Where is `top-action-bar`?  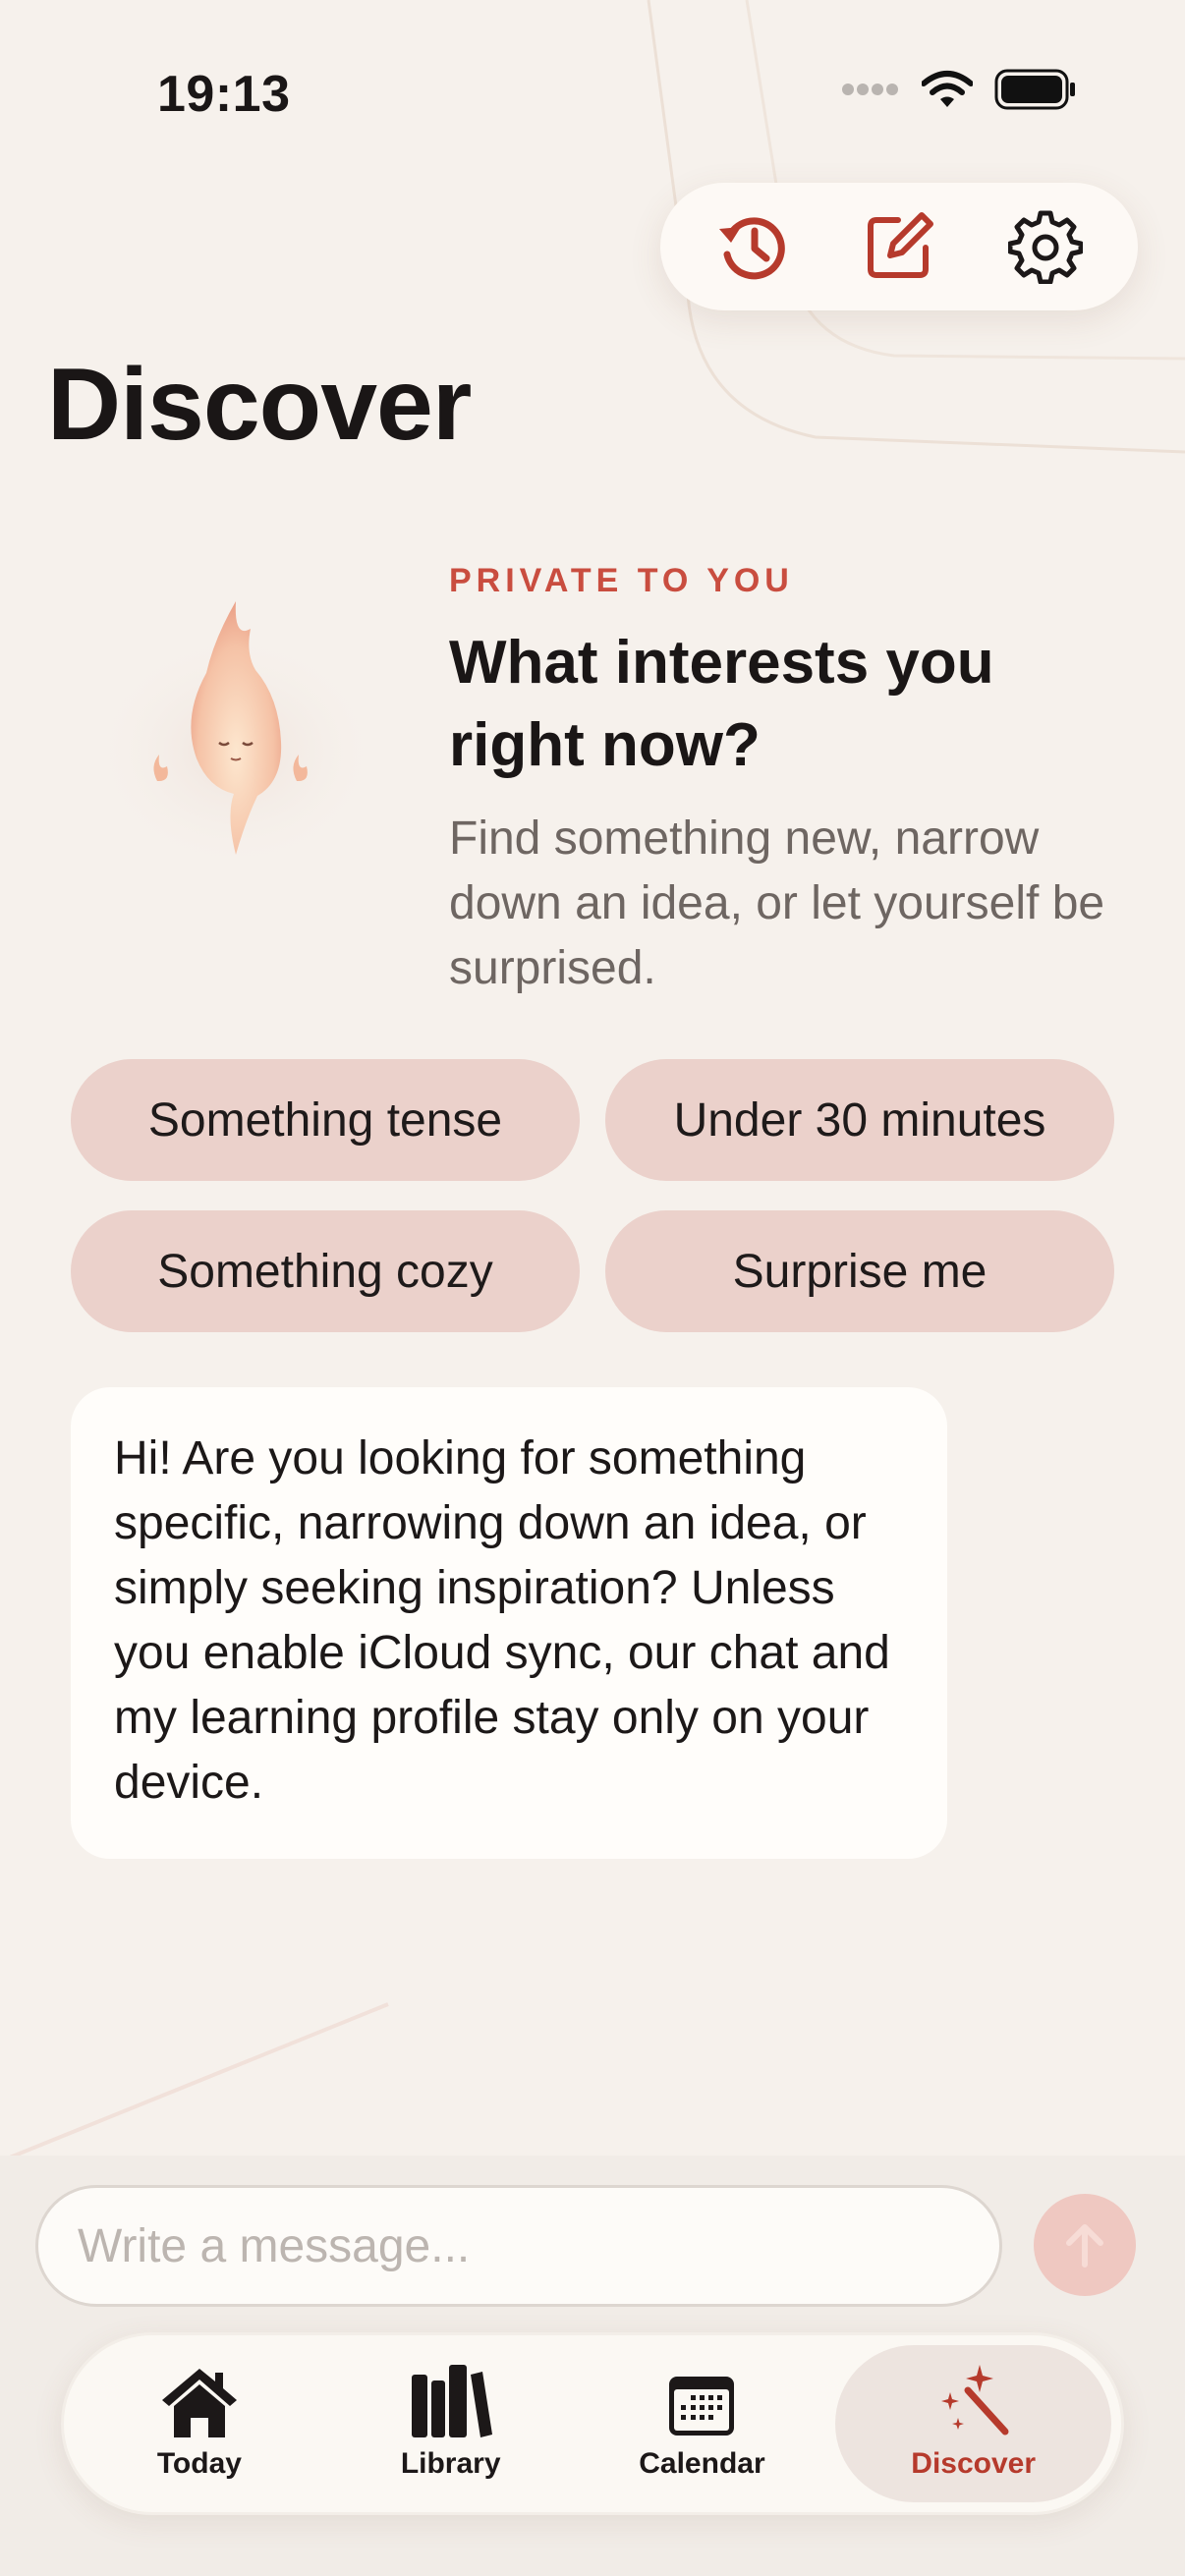 top-action-bar is located at coordinates (899, 246).